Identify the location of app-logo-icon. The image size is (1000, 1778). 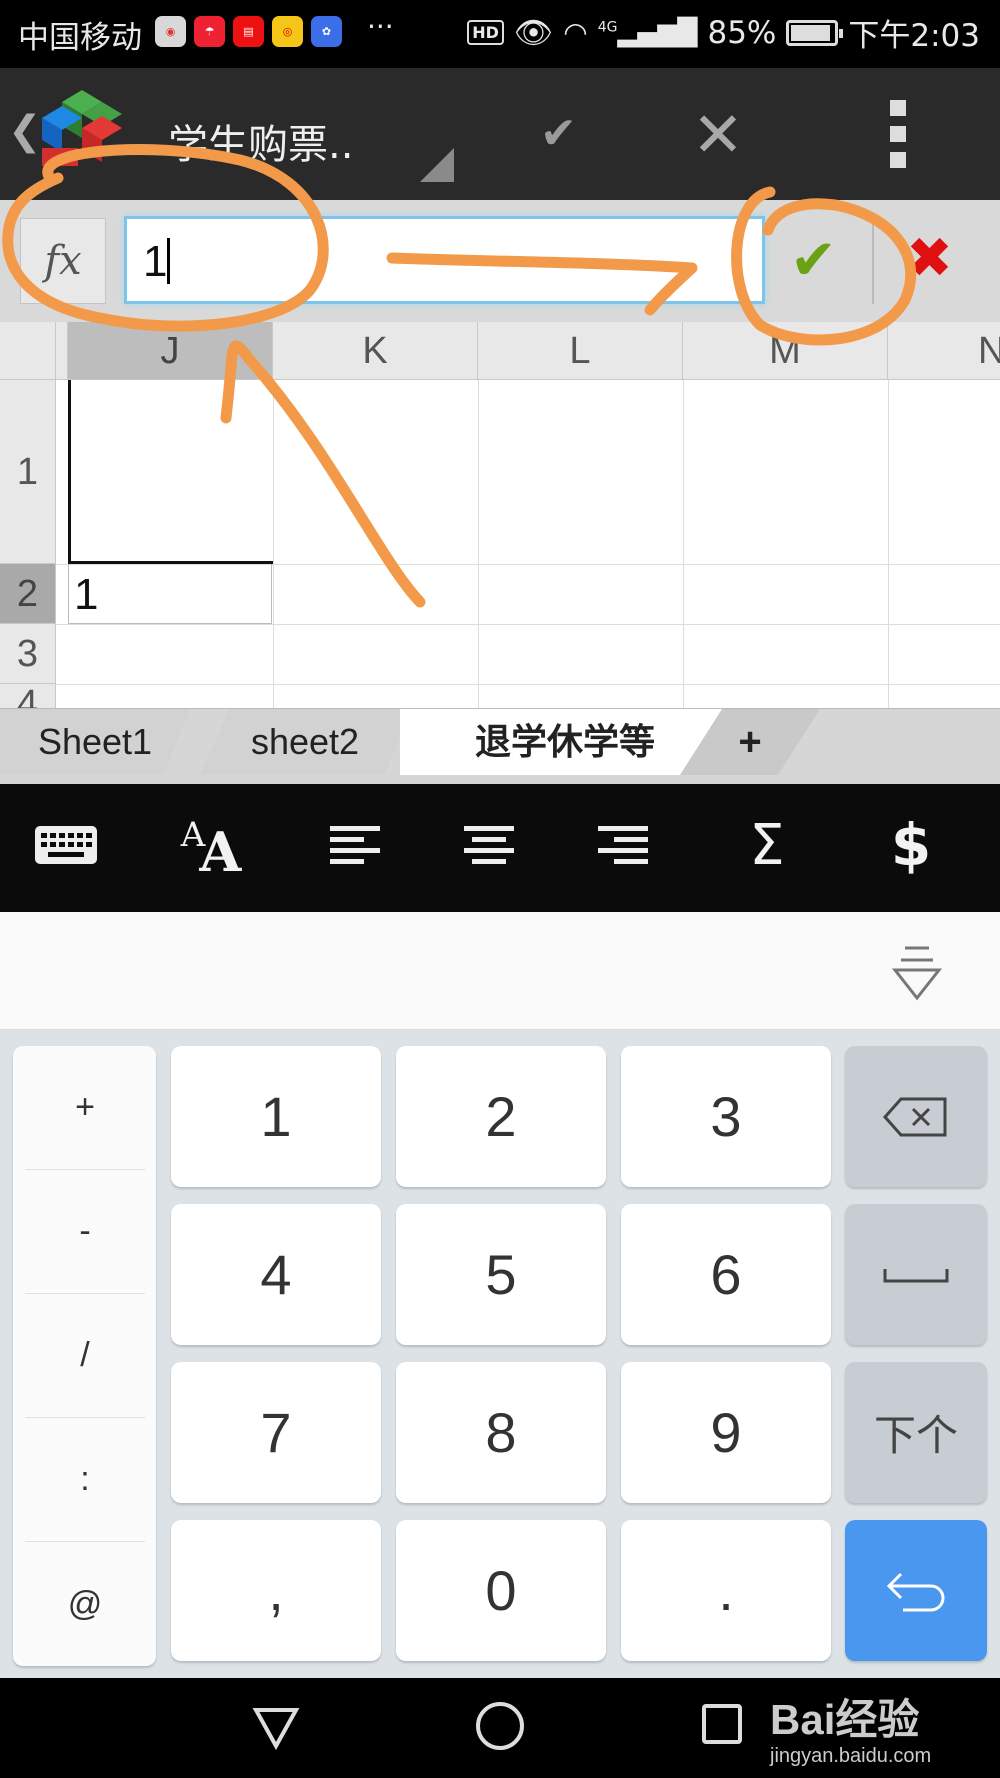
(82, 133).